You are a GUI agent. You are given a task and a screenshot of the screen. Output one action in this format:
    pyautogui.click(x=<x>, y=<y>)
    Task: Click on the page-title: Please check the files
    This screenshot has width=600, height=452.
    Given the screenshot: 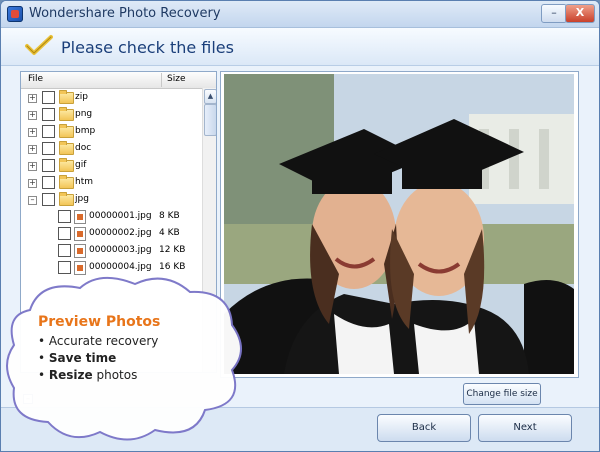 What is the action you would take?
    pyautogui.click(x=147, y=47)
    